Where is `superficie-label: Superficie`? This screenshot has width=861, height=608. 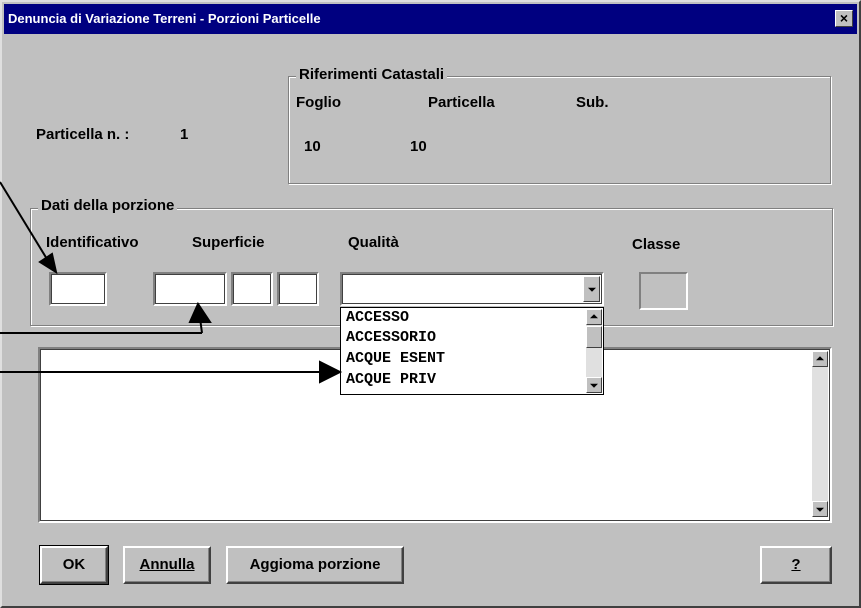 superficie-label: Superficie is located at coordinates (228, 242).